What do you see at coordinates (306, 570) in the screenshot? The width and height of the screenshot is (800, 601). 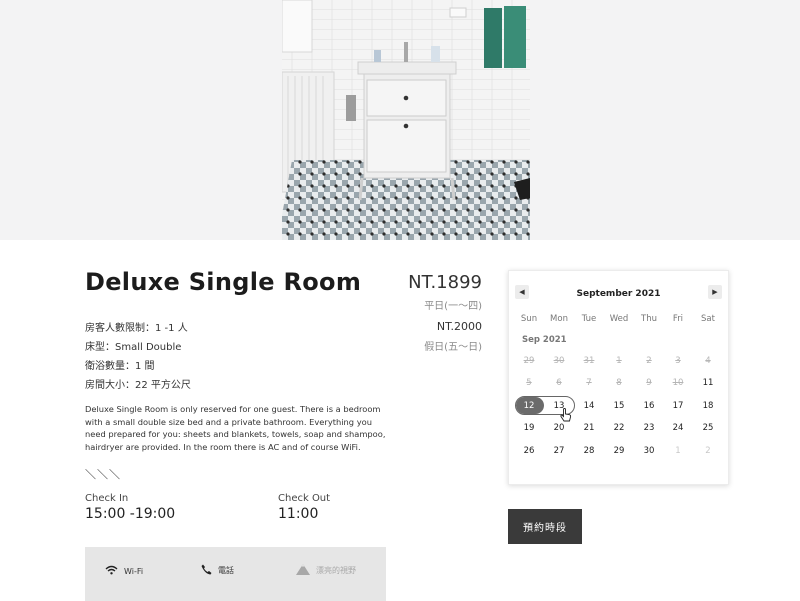 I see `mountain-icon` at bounding box center [306, 570].